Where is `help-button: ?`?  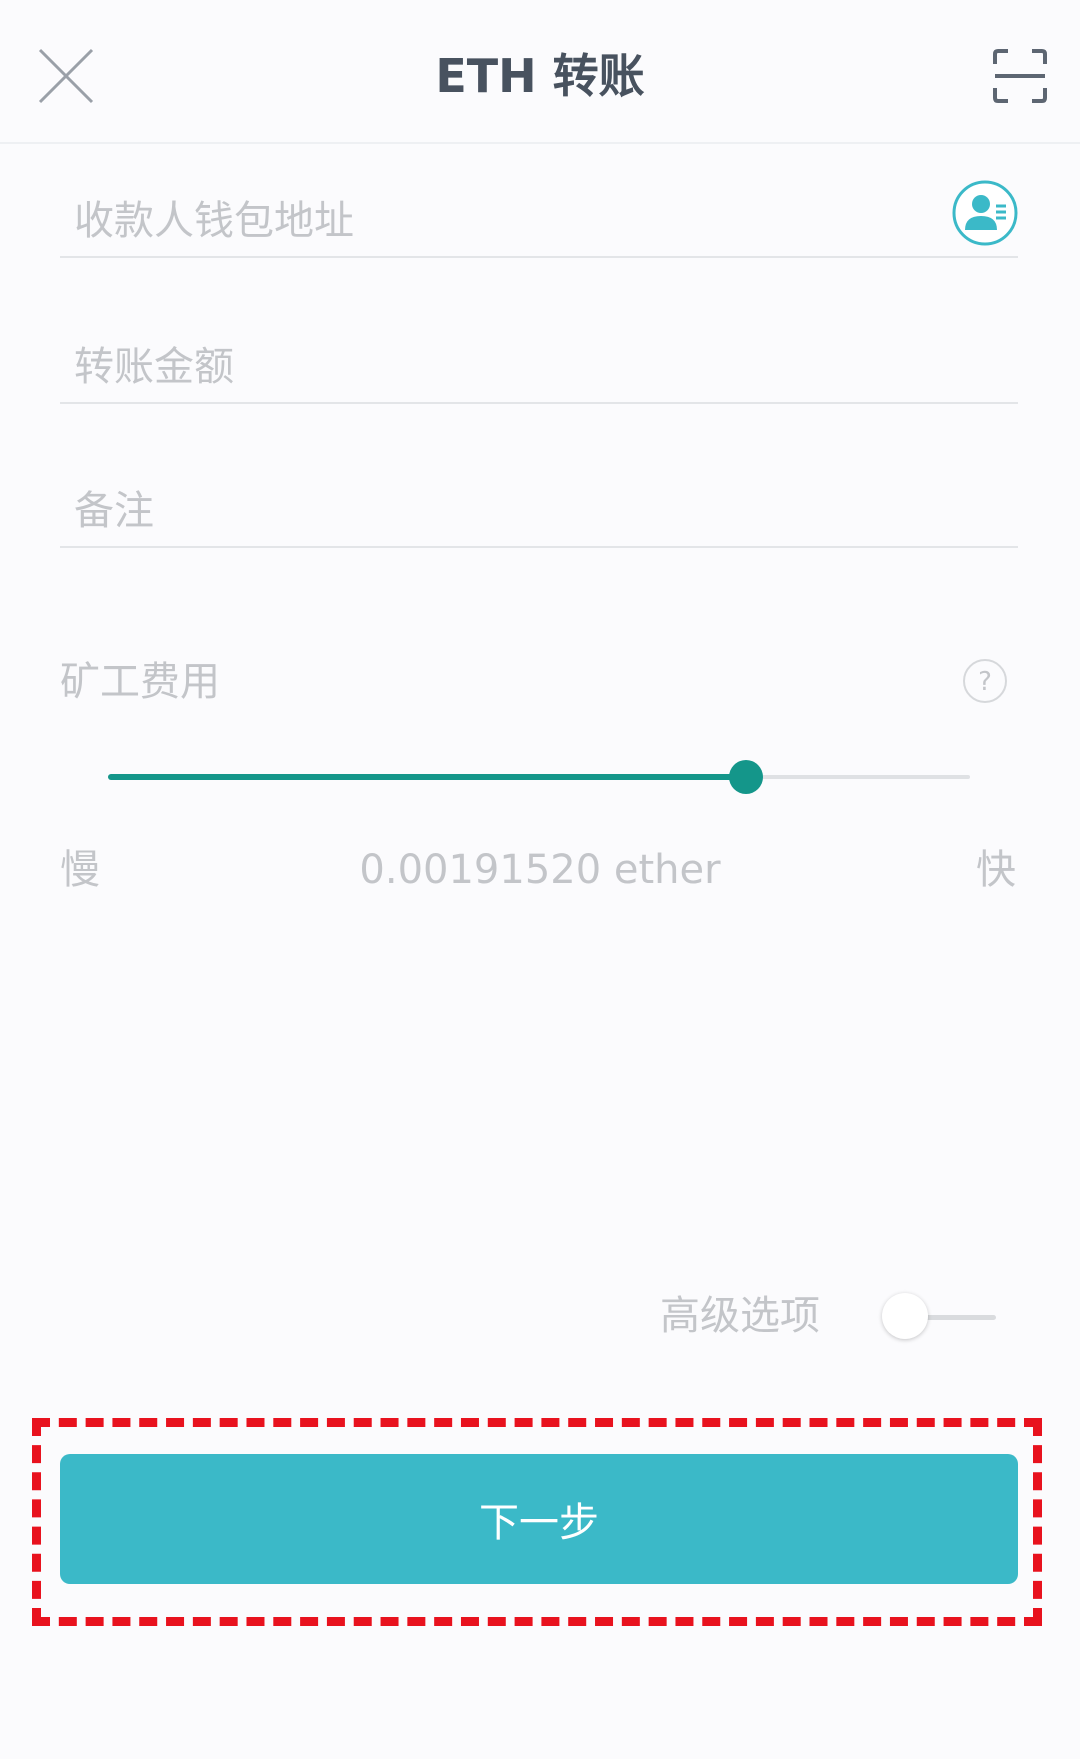 help-button: ? is located at coordinates (985, 681).